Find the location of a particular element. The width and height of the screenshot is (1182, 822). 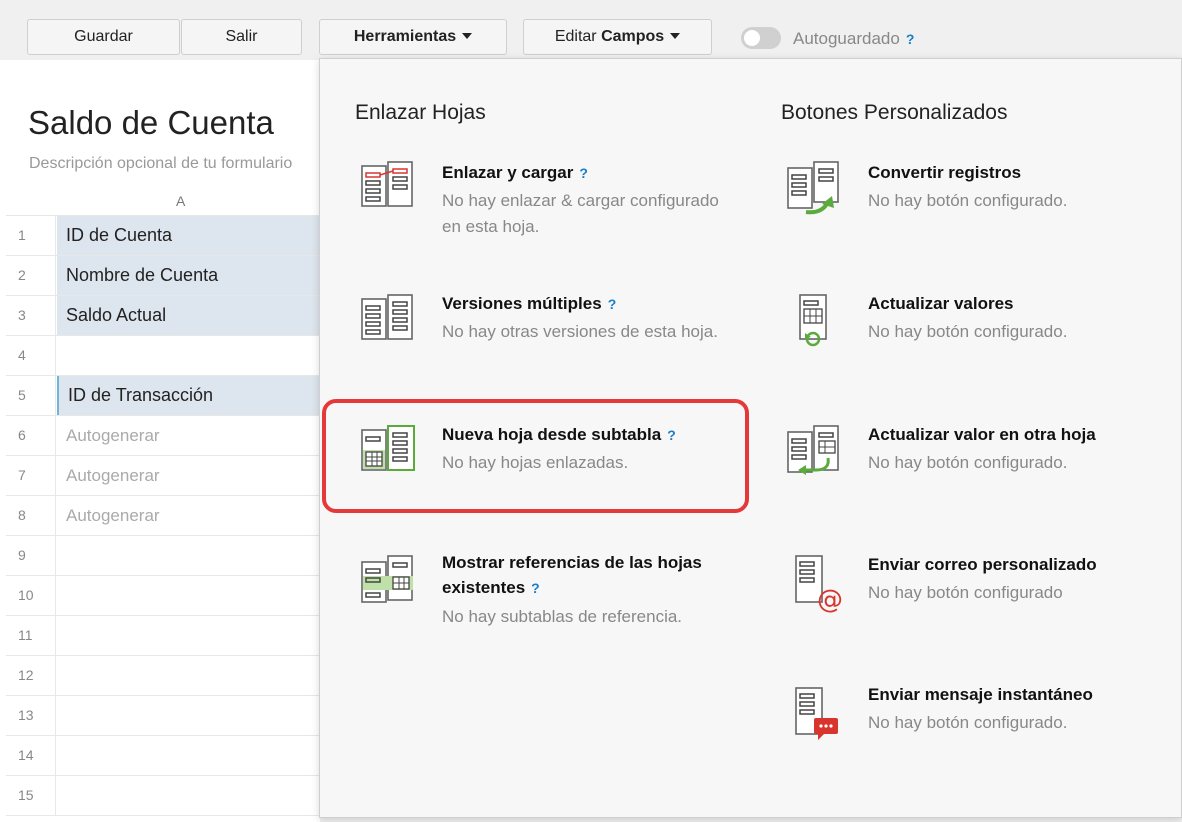

row-number: 10 is located at coordinates (31, 595).